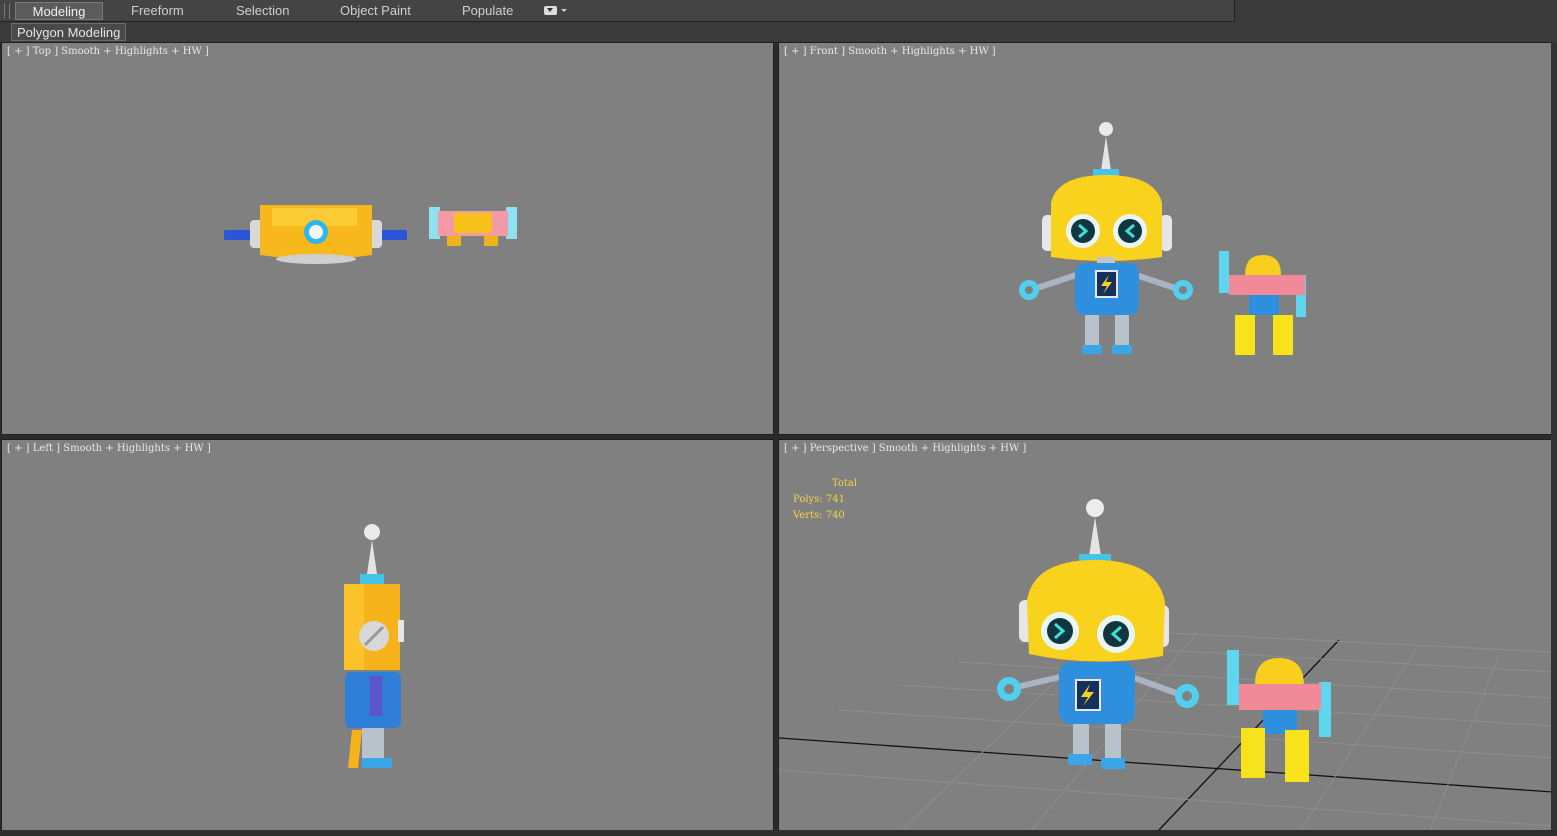 The height and width of the screenshot is (836, 1557). I want to click on left-view-models, so click(374, 646).